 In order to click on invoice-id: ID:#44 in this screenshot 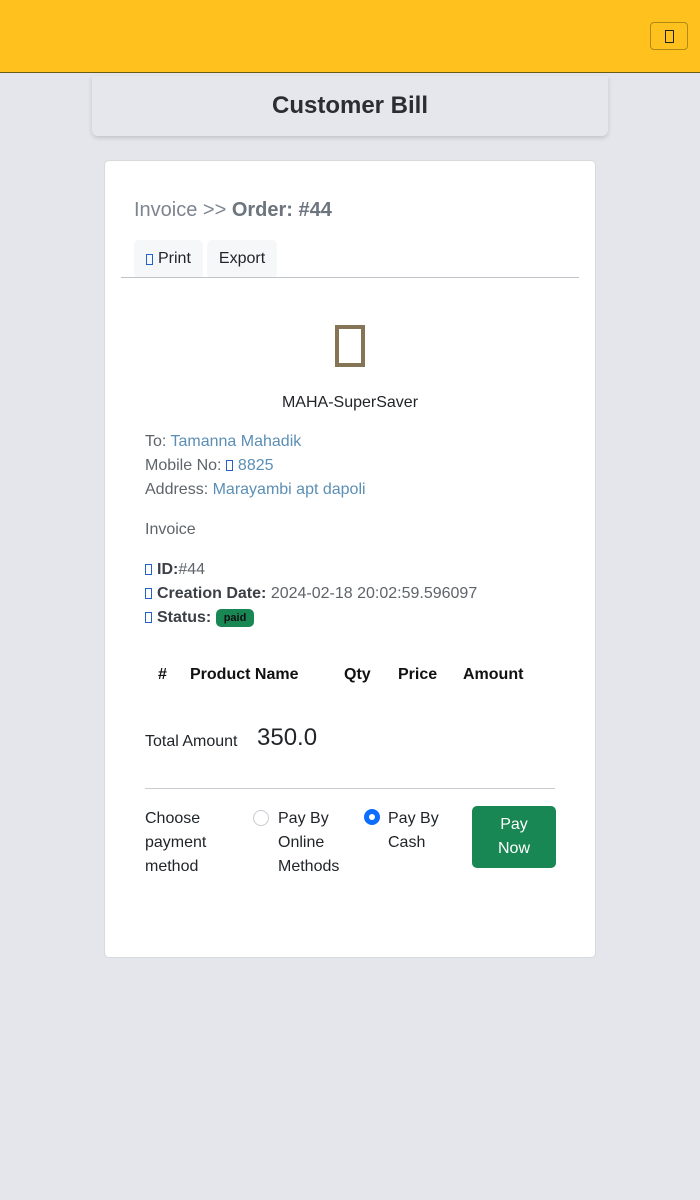, I will do `click(175, 570)`.